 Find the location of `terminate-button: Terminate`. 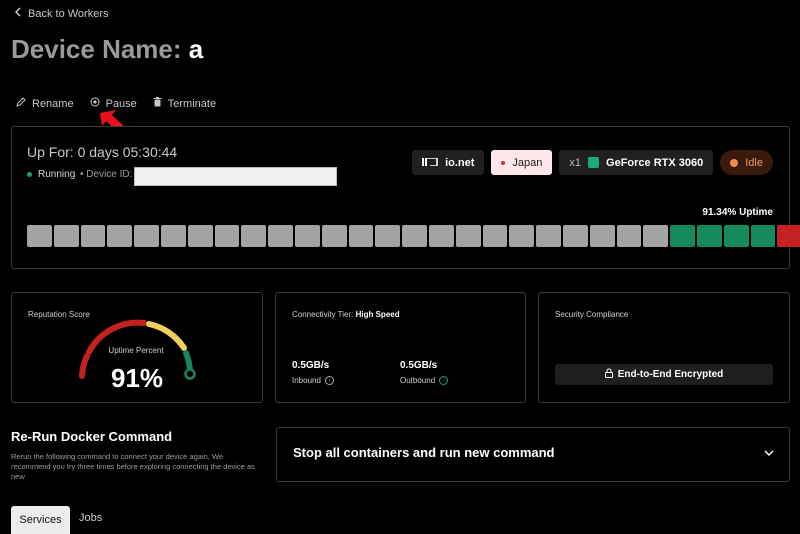

terminate-button: Terminate is located at coordinates (184, 103).